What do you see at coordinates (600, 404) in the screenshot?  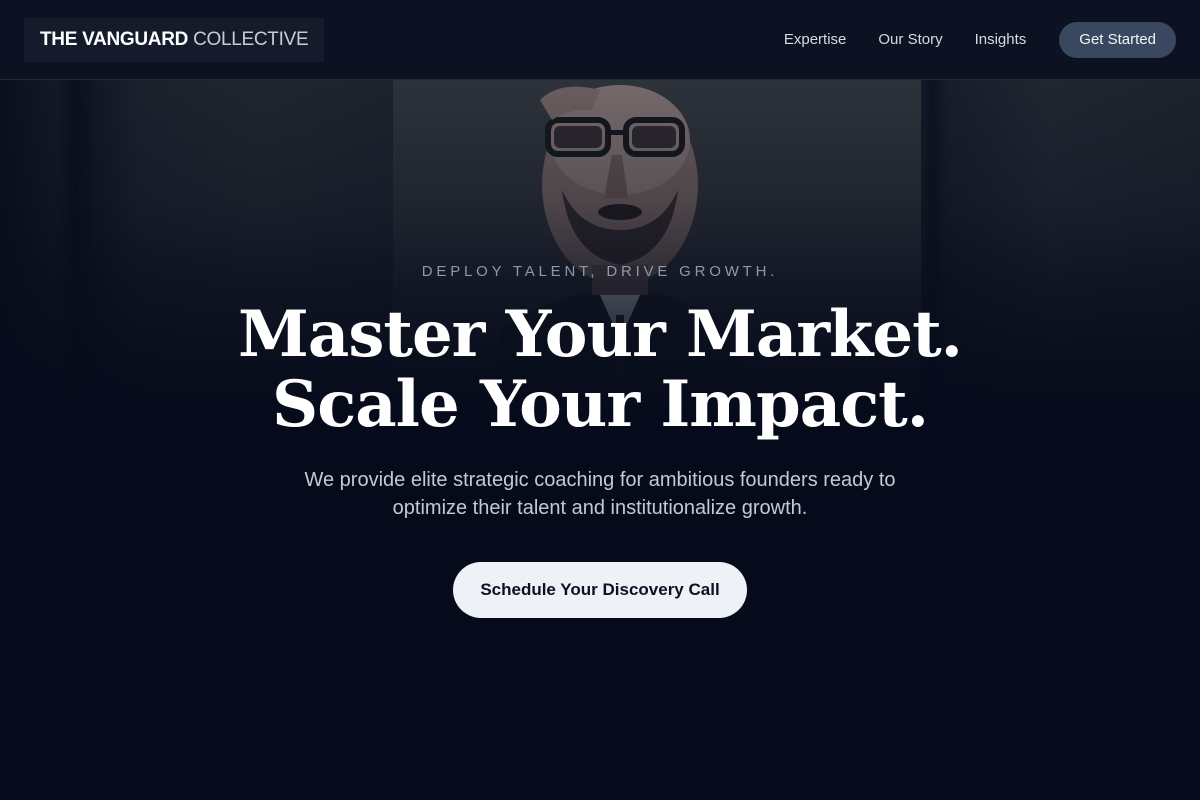 I see `hero-headline-line-2: Scale Your Impact.` at bounding box center [600, 404].